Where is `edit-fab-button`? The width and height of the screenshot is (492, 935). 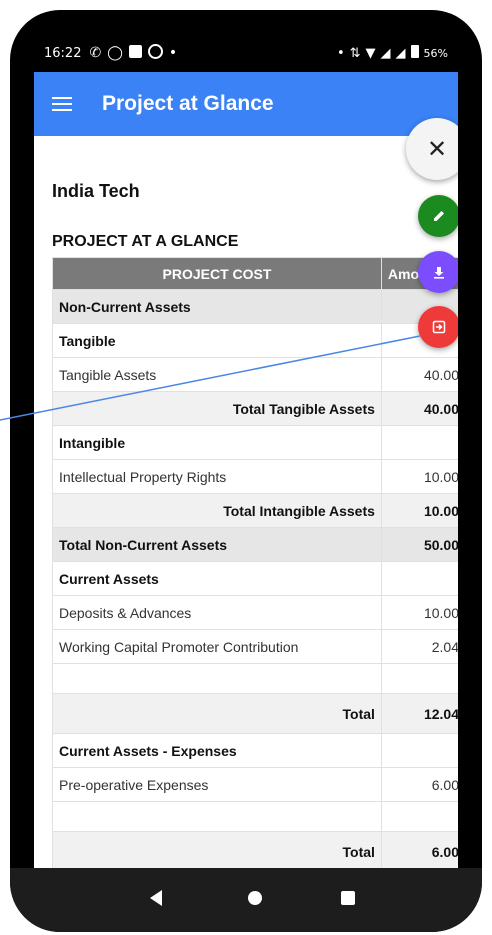
edit-fab-button is located at coordinates (438, 216).